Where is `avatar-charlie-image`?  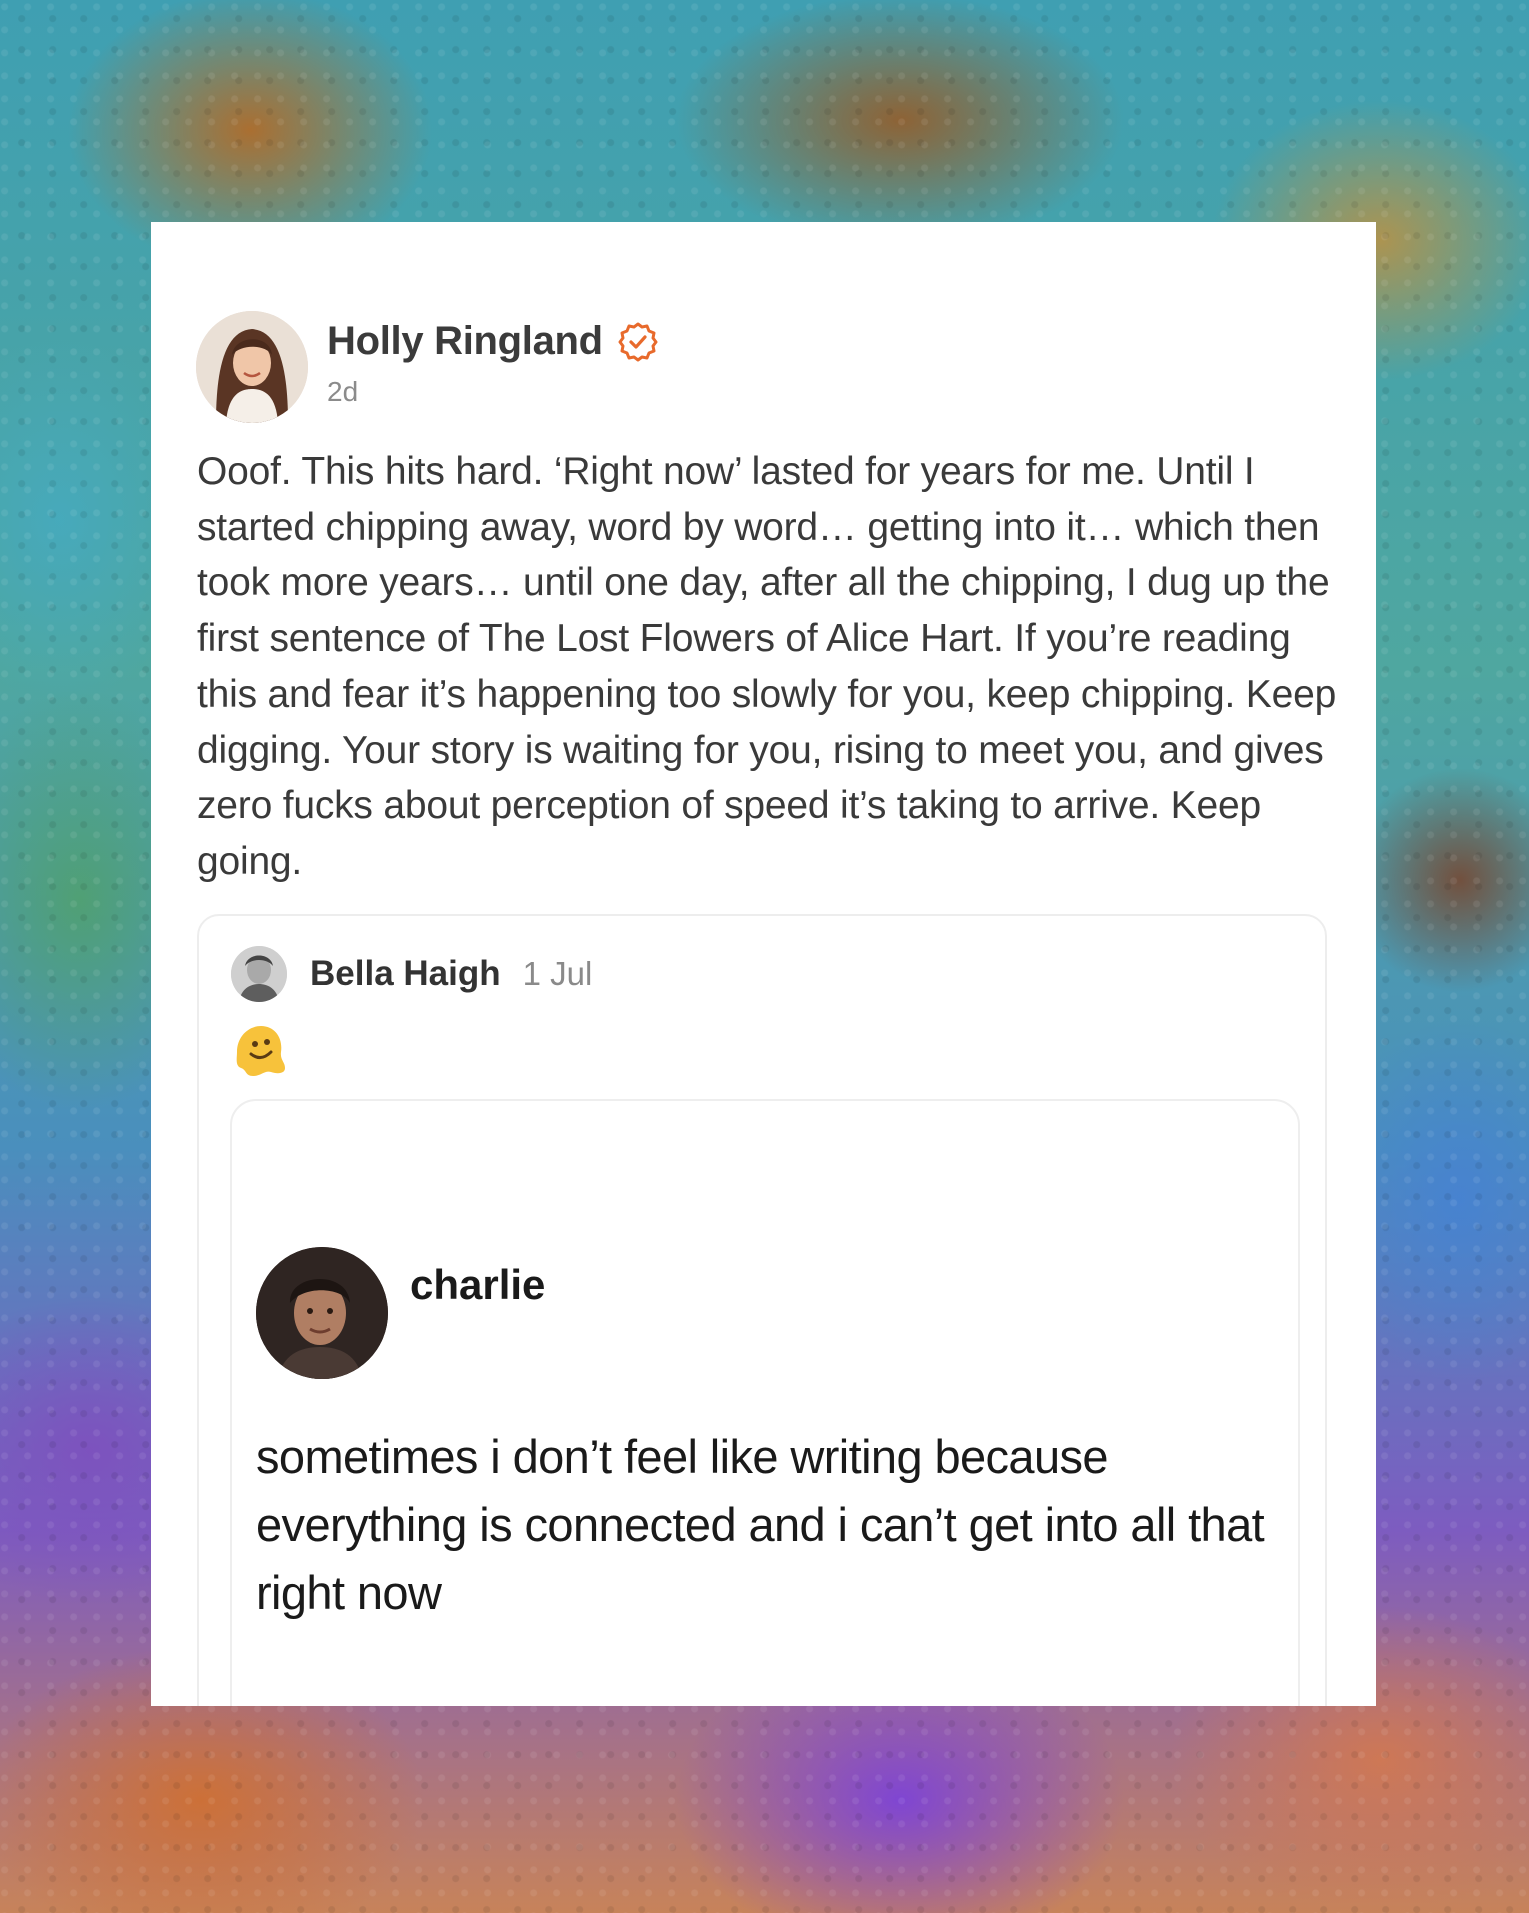
avatar-charlie-image is located at coordinates (322, 1313).